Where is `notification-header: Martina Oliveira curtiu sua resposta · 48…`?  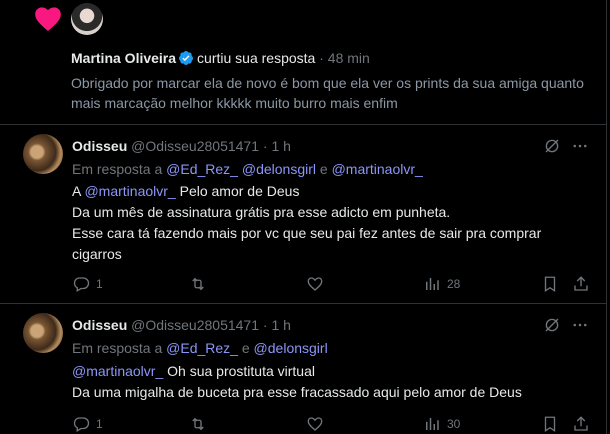
notification-header: Martina Oliveira curtiu sua resposta · 48… is located at coordinates (220, 58).